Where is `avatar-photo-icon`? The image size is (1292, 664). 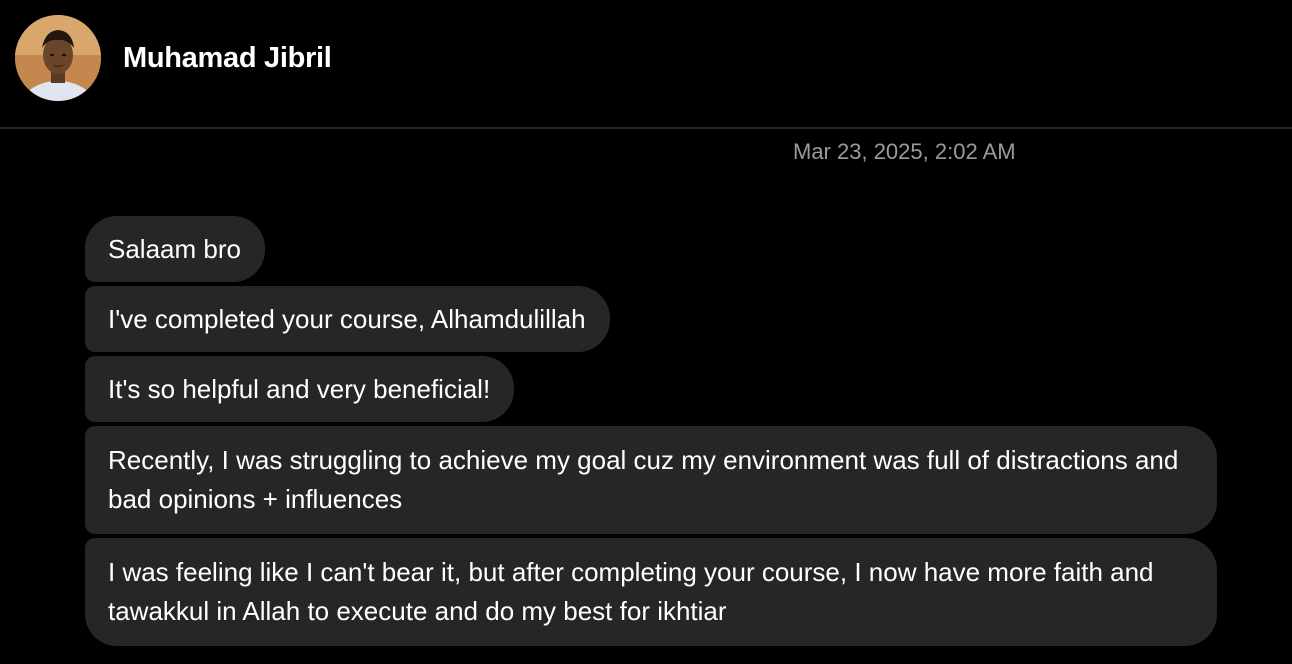 avatar-photo-icon is located at coordinates (58, 58).